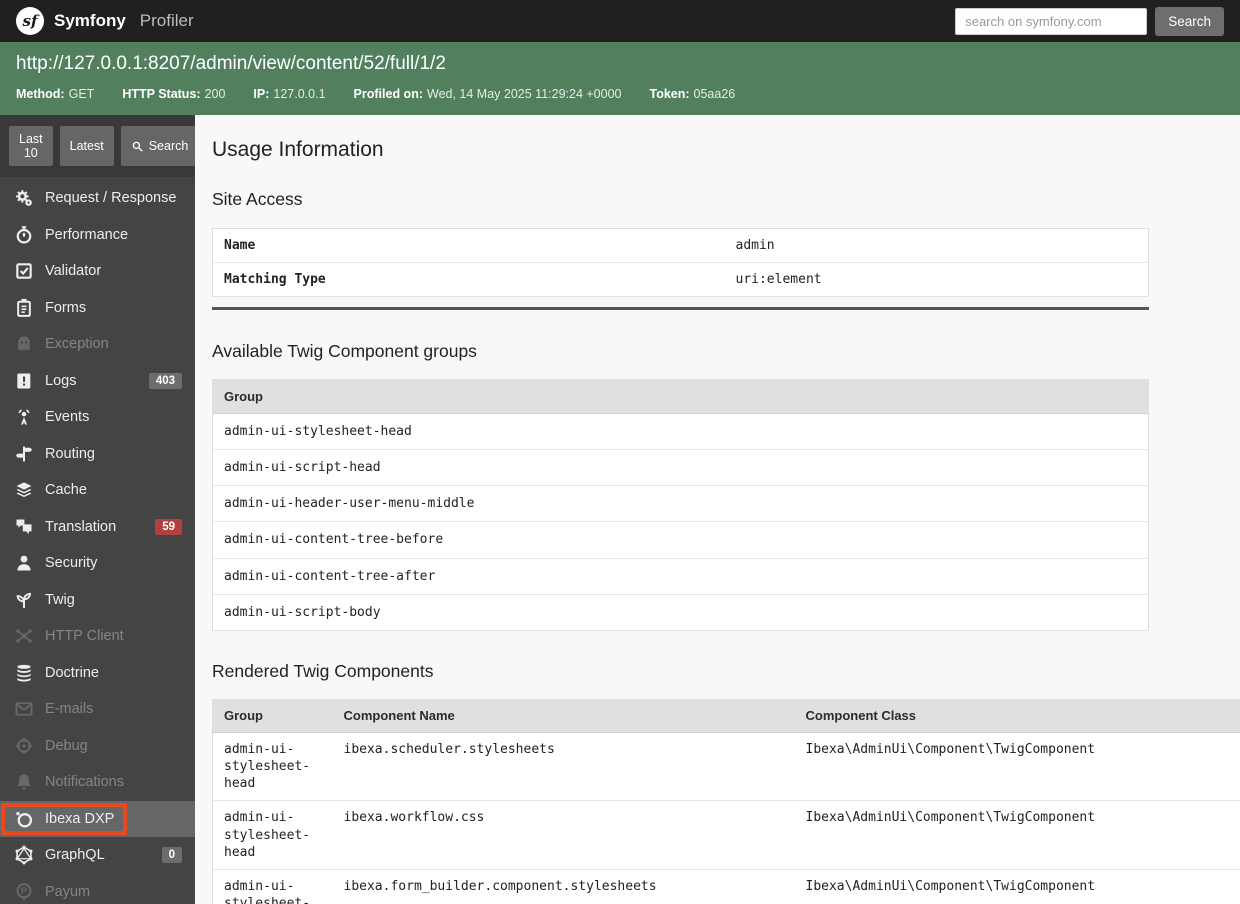 This screenshot has height=904, width=1240. I want to click on table-row: admin-ui-script-head, so click(680, 468).